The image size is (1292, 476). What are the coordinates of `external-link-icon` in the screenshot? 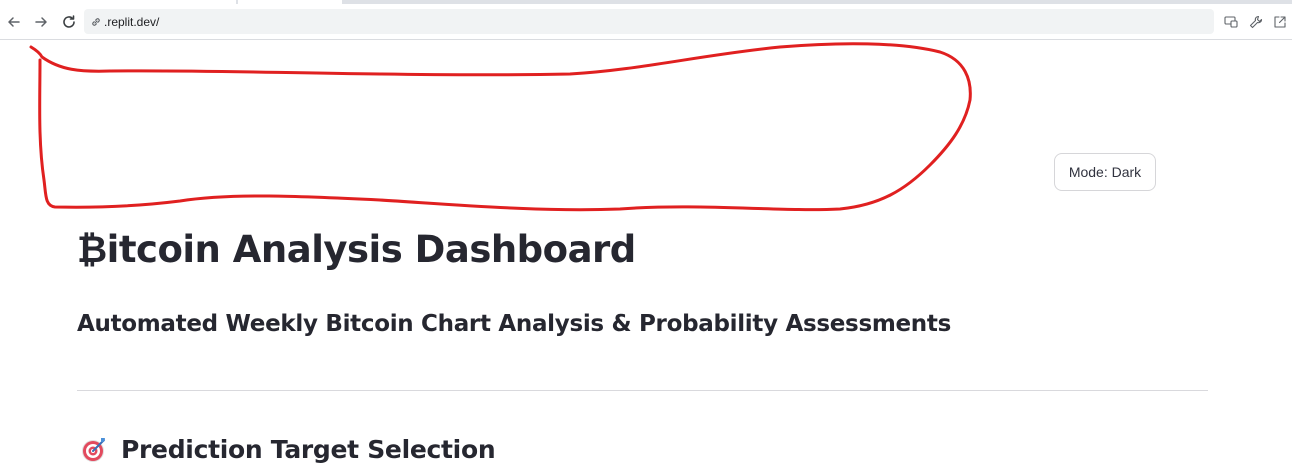 It's located at (1280, 22).